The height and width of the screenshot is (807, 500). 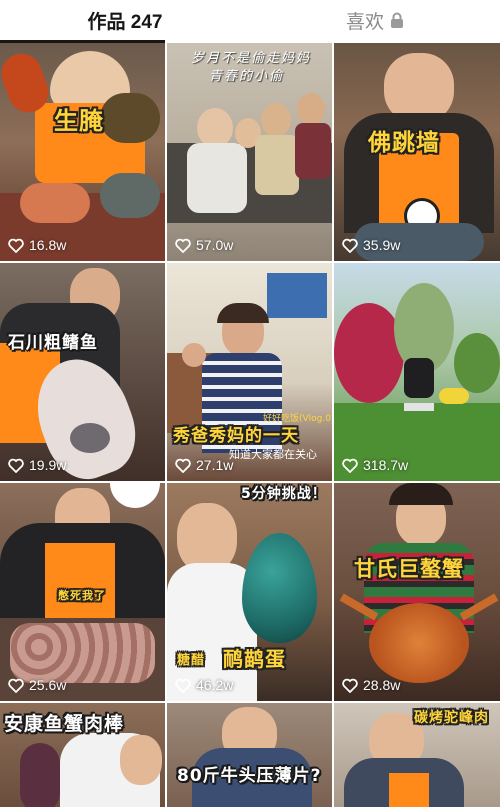 I want to click on like-count-value: 318.7w, so click(x=386, y=465).